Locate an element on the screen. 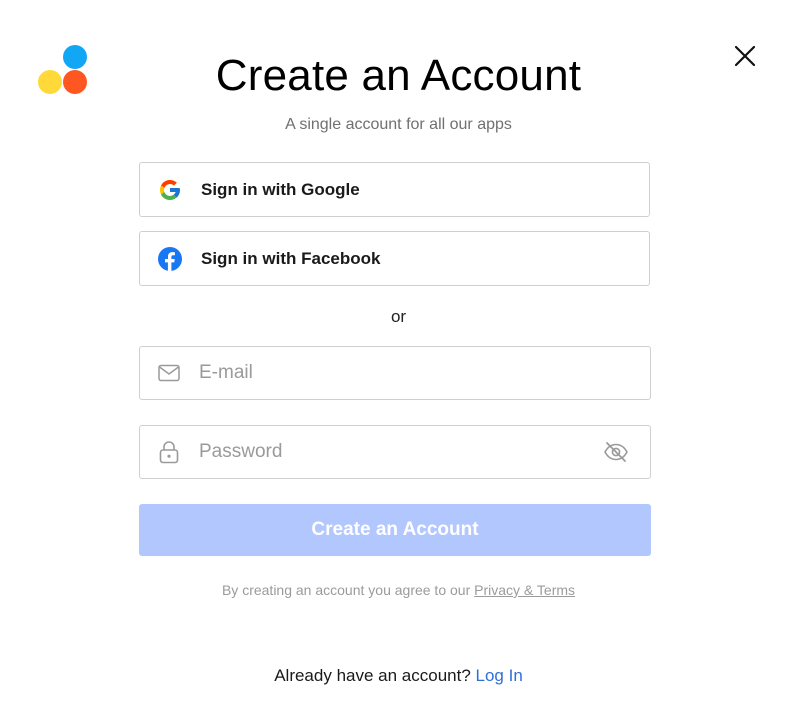  login-link: Log In is located at coordinates (499, 675).